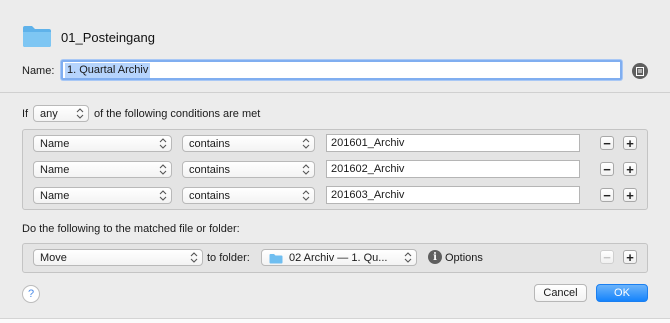  What do you see at coordinates (341, 70) in the screenshot?
I see `rule-name-input: 1. Quartal Archiv` at bounding box center [341, 70].